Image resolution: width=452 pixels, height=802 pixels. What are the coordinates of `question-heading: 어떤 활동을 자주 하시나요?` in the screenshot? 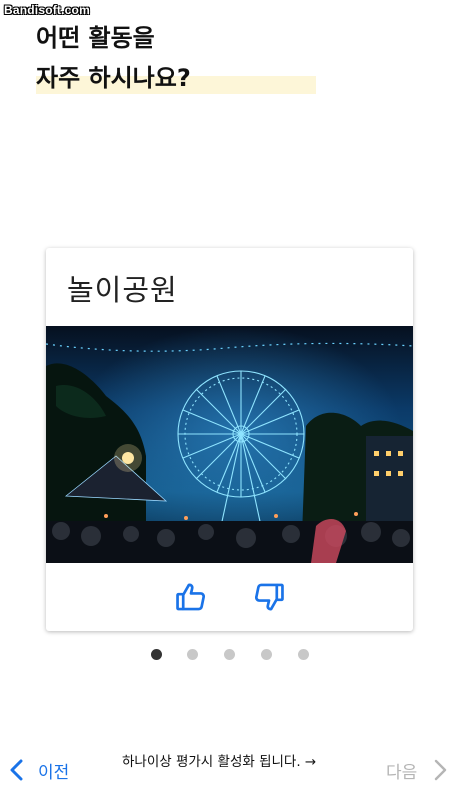 It's located at (176, 58).